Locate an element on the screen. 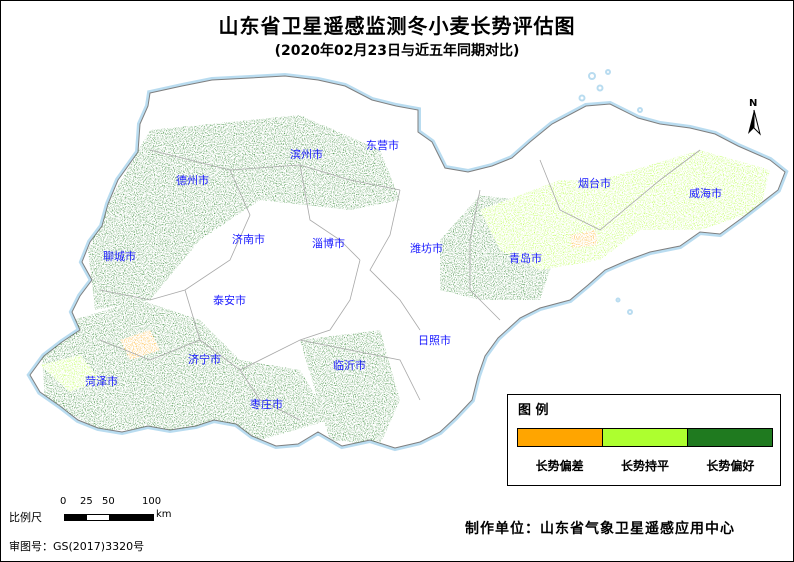 This screenshot has height=562, width=794. city-label: 潍坊市 is located at coordinates (426, 248).